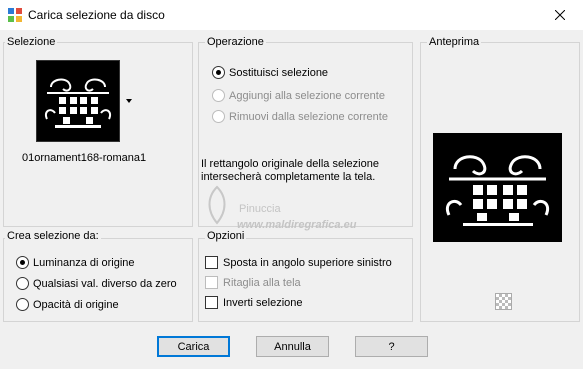 This screenshot has height=369, width=583. I want to click on checkbox-move-top-left: Sposta in angolo superiore sinistro, so click(298, 262).